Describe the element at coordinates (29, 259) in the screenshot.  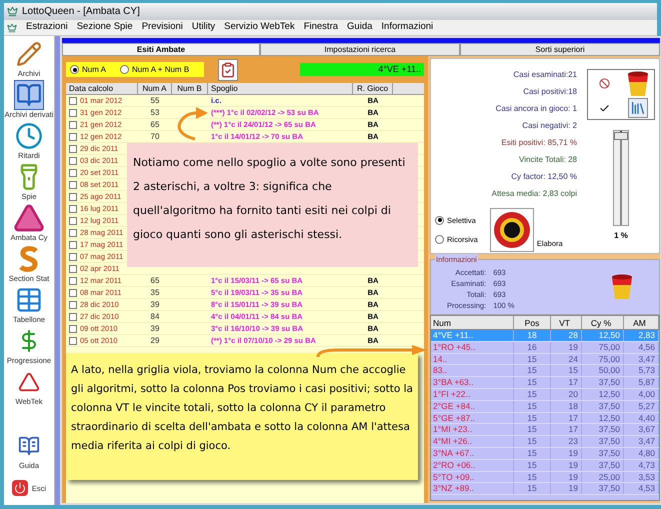
I see `s-curve-icon` at that location.